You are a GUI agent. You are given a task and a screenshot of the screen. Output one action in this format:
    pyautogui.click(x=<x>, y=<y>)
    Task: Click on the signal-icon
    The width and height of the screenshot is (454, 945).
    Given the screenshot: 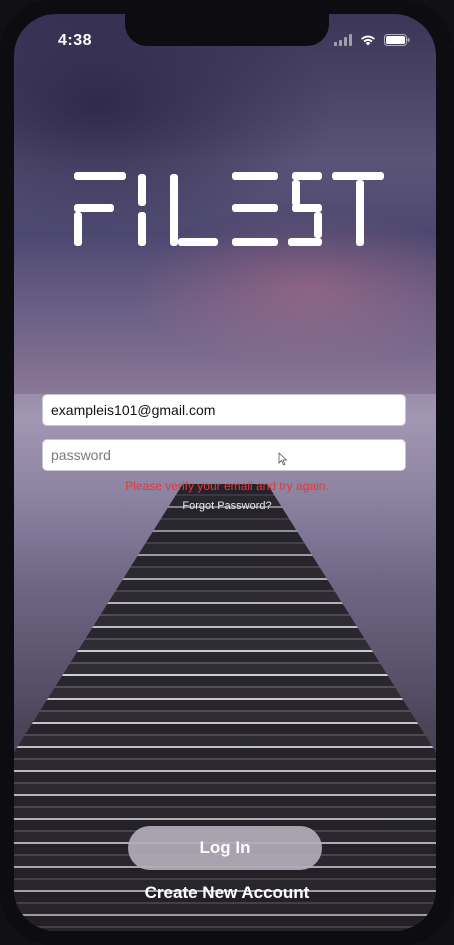 What is the action you would take?
    pyautogui.click(x=343, y=40)
    